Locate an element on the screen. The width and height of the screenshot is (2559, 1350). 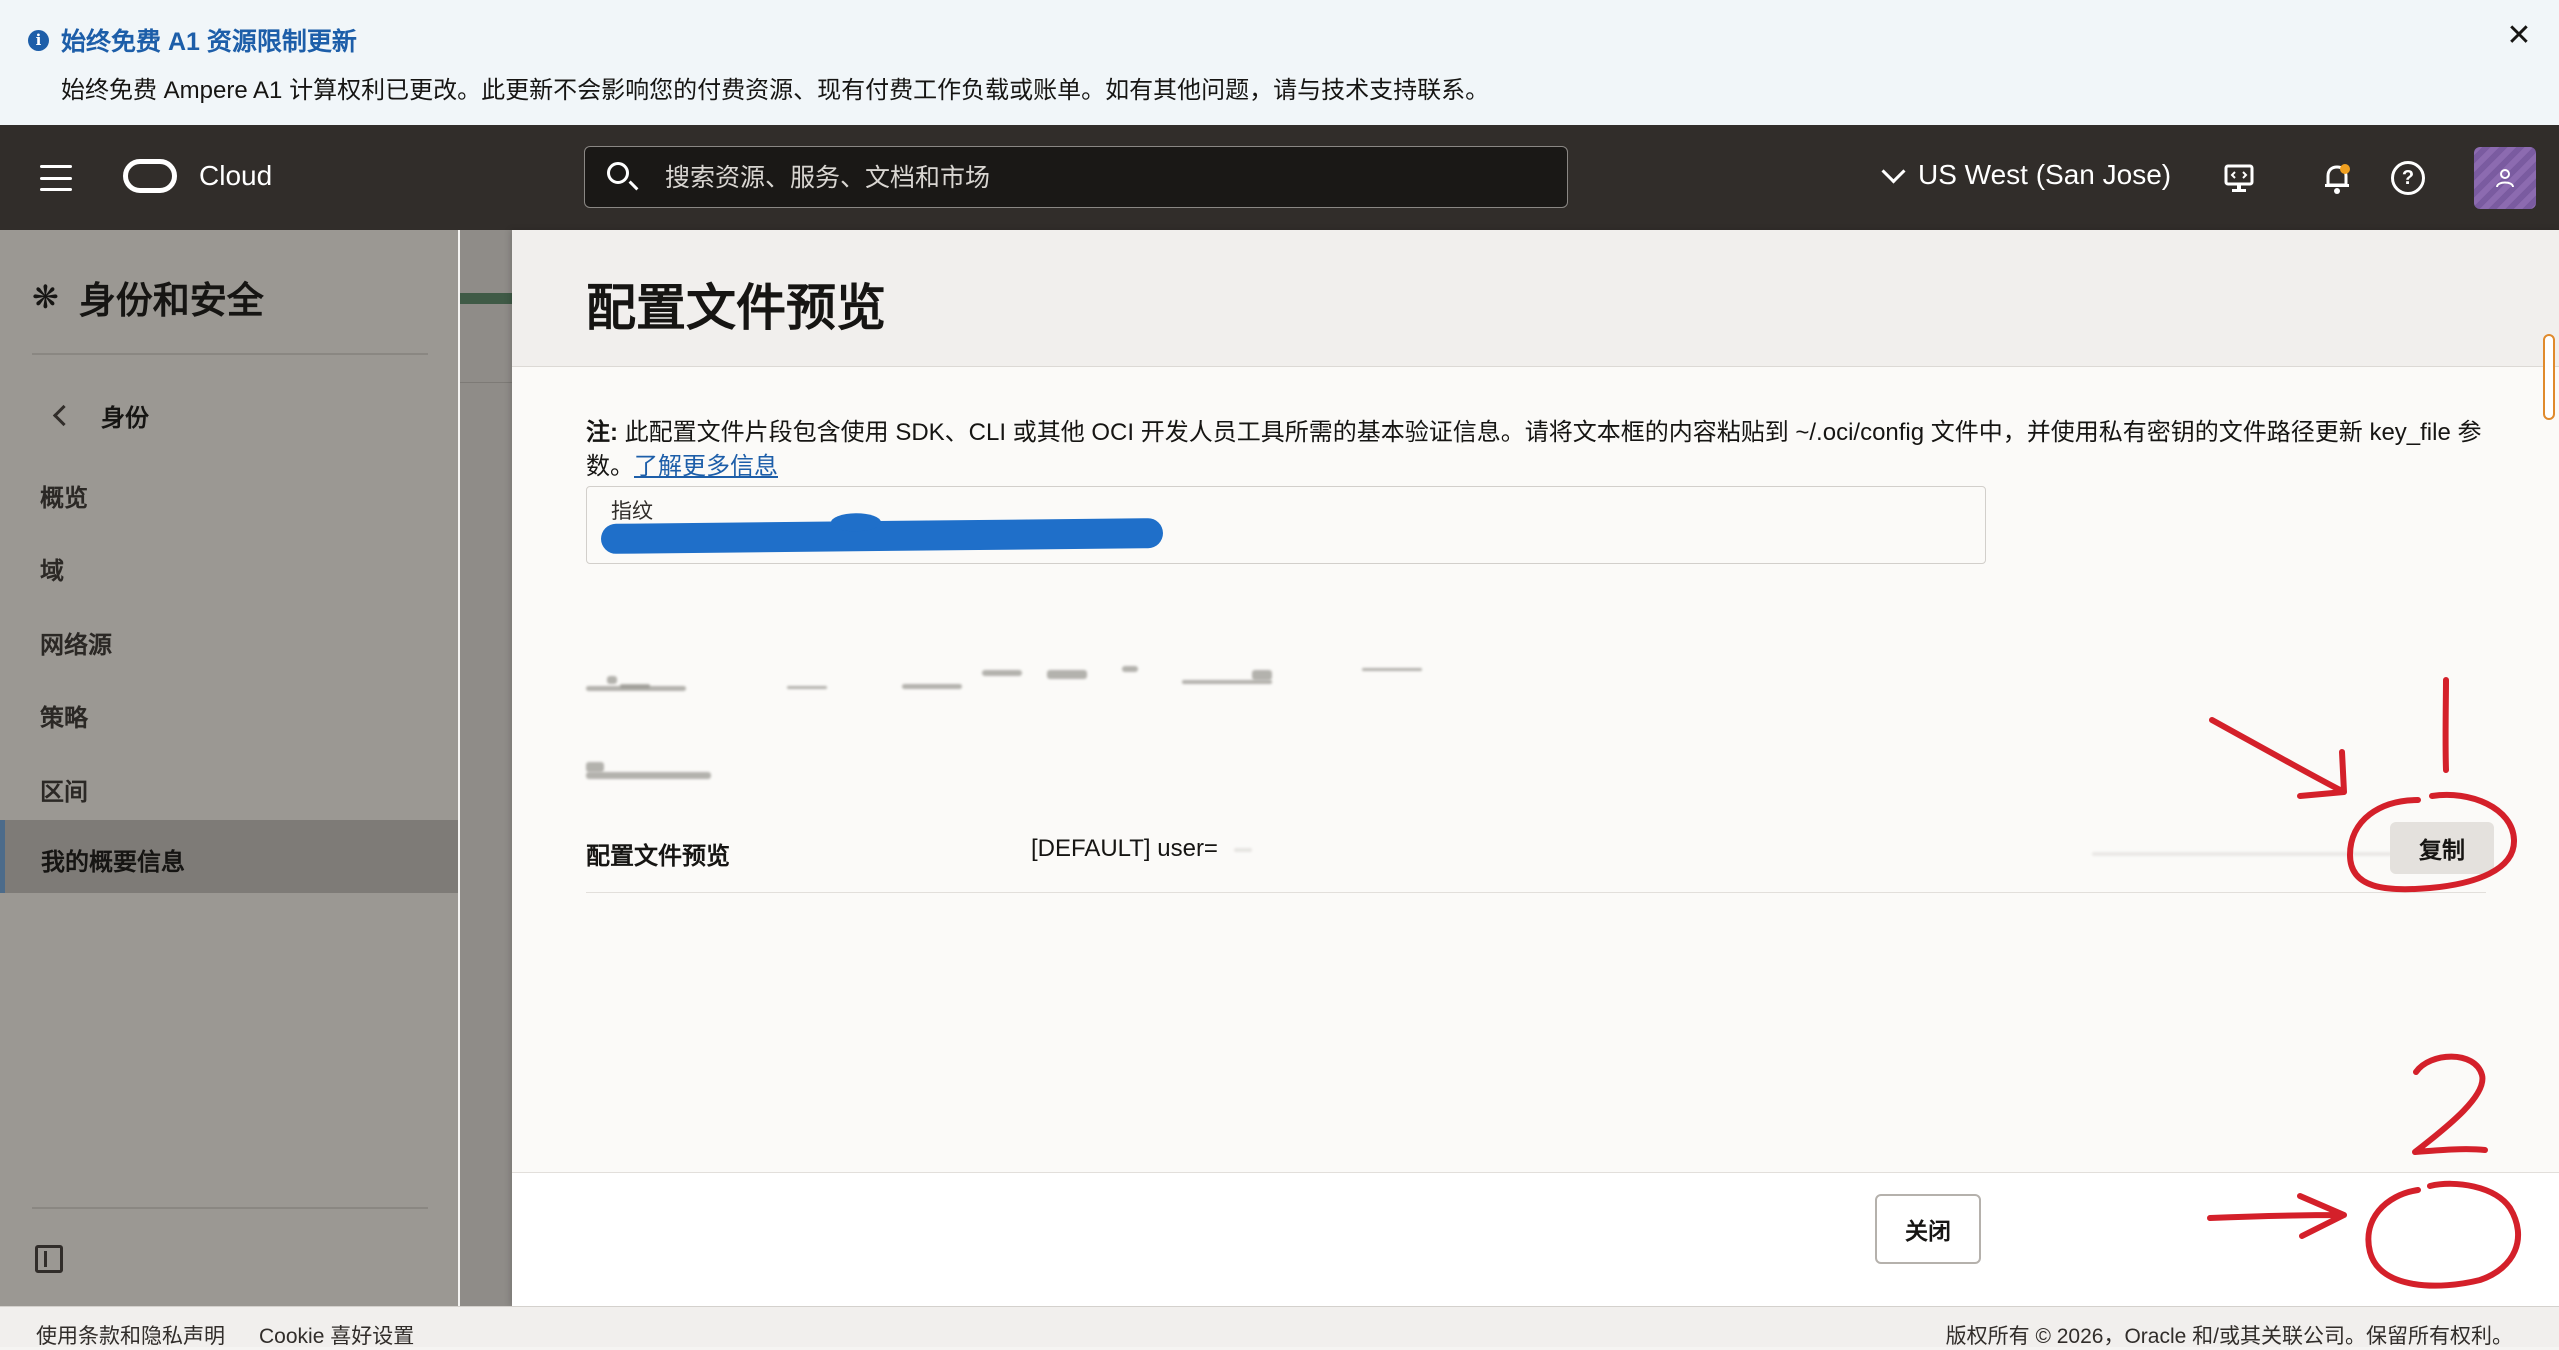
sidebar-title: ❋ 身份和安全 is located at coordinates (148, 297).